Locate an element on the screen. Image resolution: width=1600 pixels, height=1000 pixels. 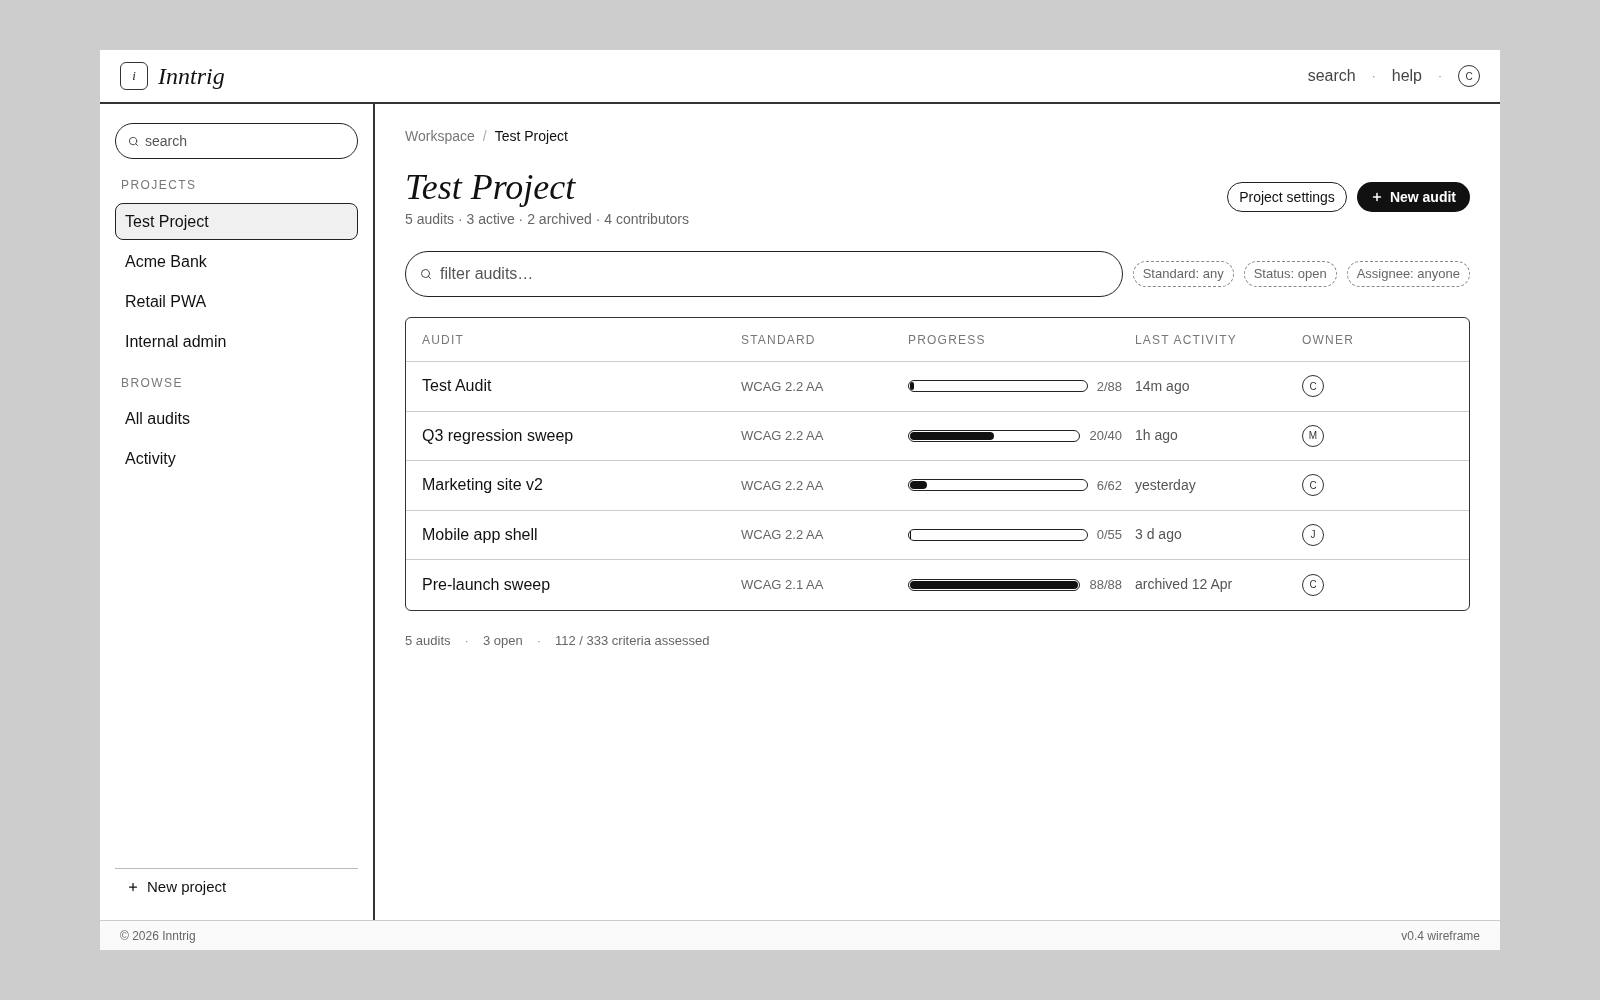
breadcrumb-current: Test Project is located at coordinates (531, 136).